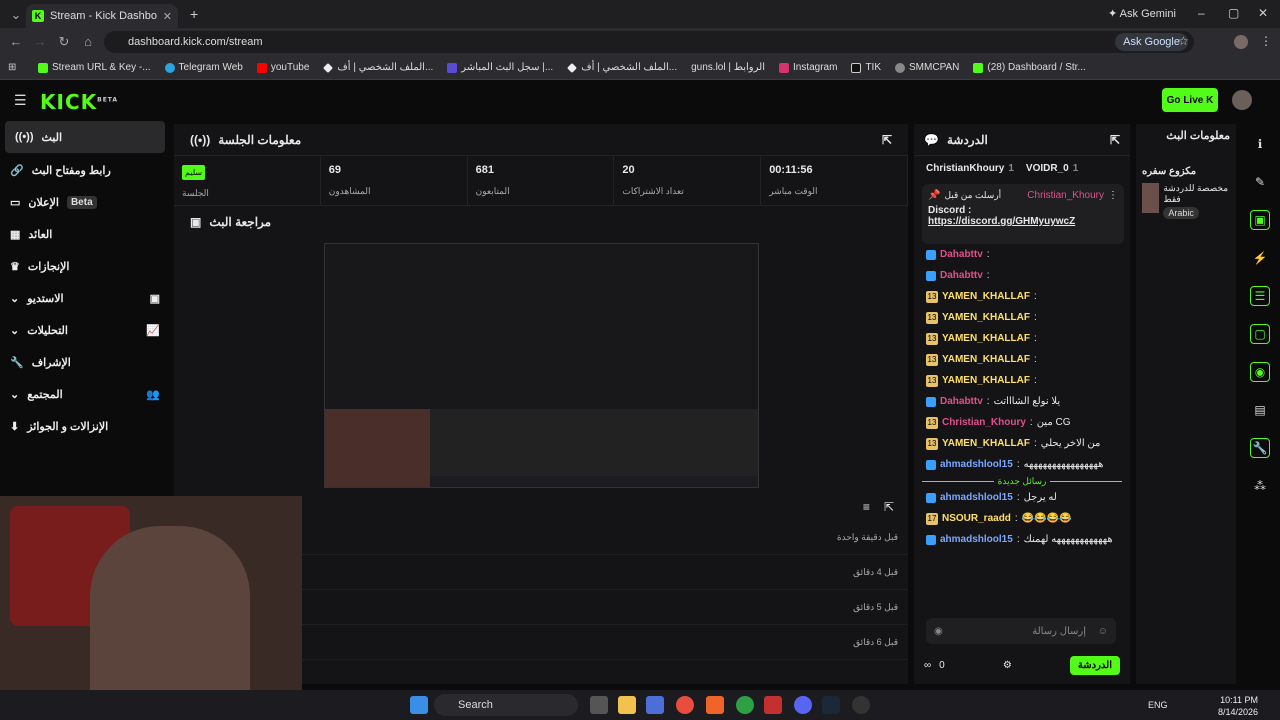 Image resolution: width=1280 pixels, height=720 pixels. Describe the element at coordinates (419, 705) in the screenshot. I see `windows-start-icon` at that location.